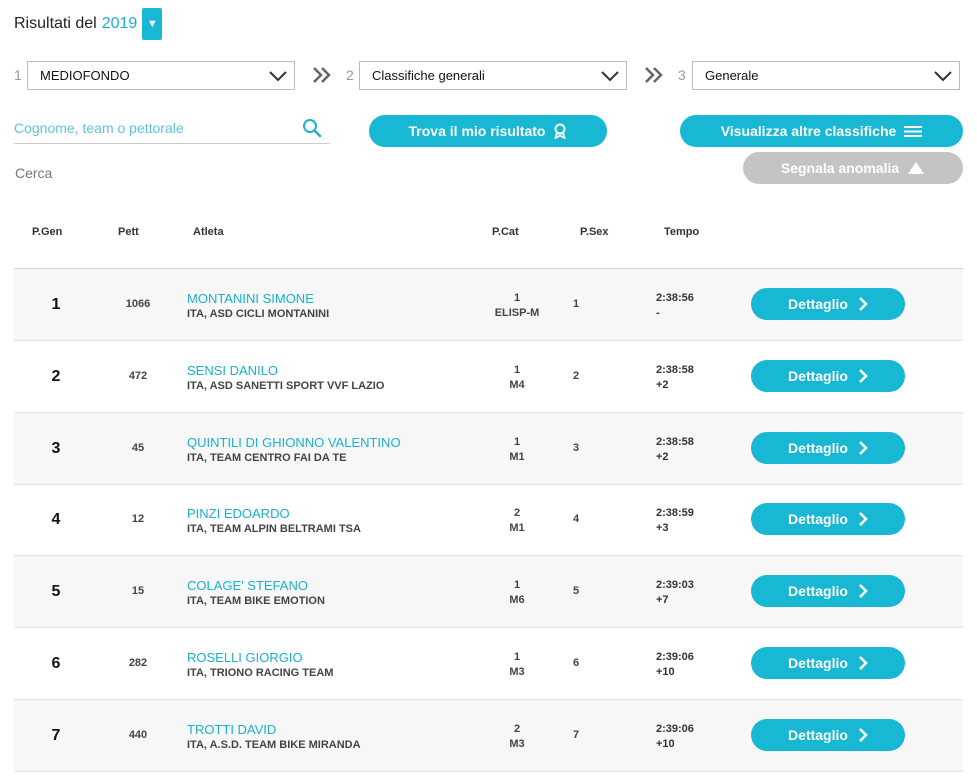 Image resolution: width=977 pixels, height=776 pixels. What do you see at coordinates (56, 376) in the screenshot?
I see `general-position: 2` at bounding box center [56, 376].